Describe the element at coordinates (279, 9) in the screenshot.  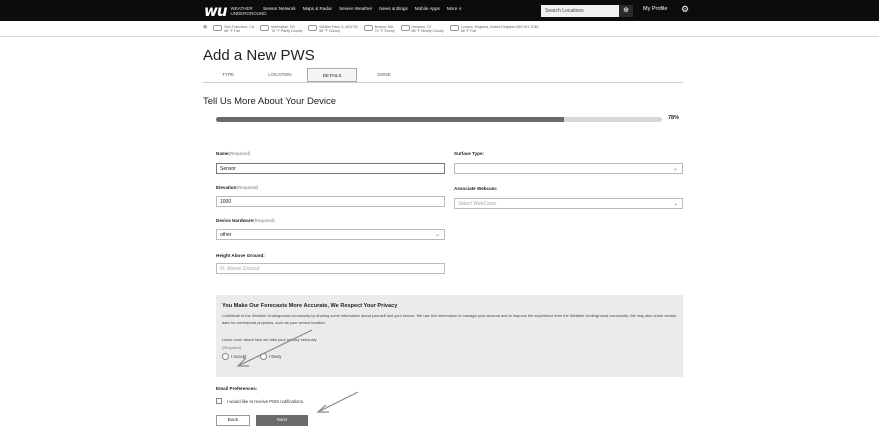
I see `nav-sensor-network: Sensor Network` at that location.